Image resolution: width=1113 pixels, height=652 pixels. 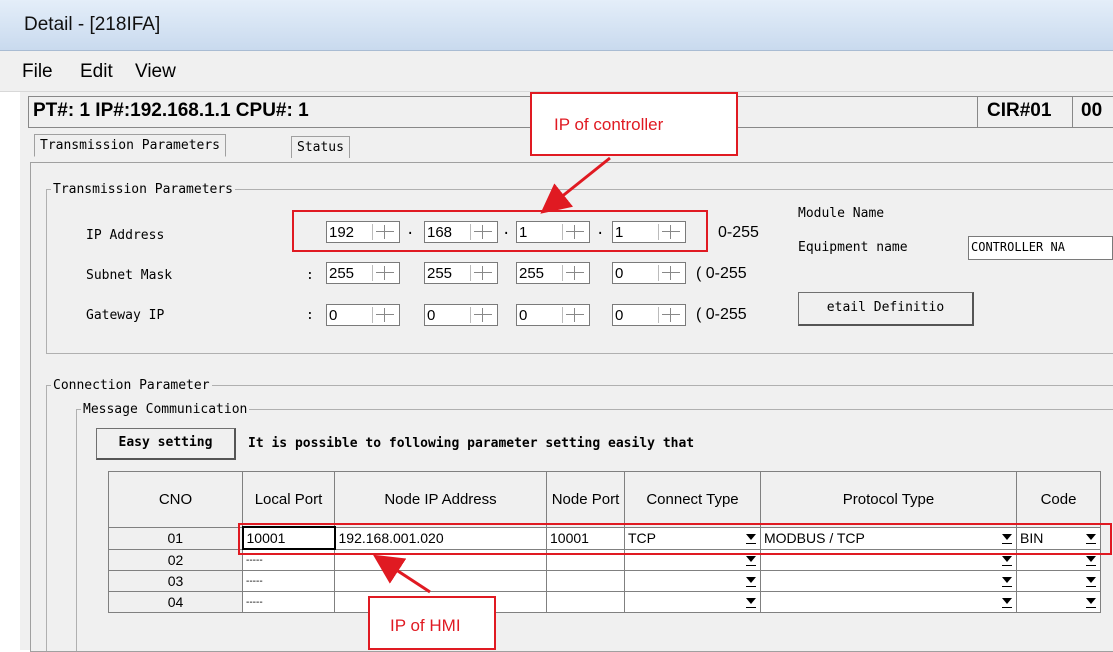 I want to click on tab-transmission-parameters: Transmission Parameters, so click(x=130, y=145).